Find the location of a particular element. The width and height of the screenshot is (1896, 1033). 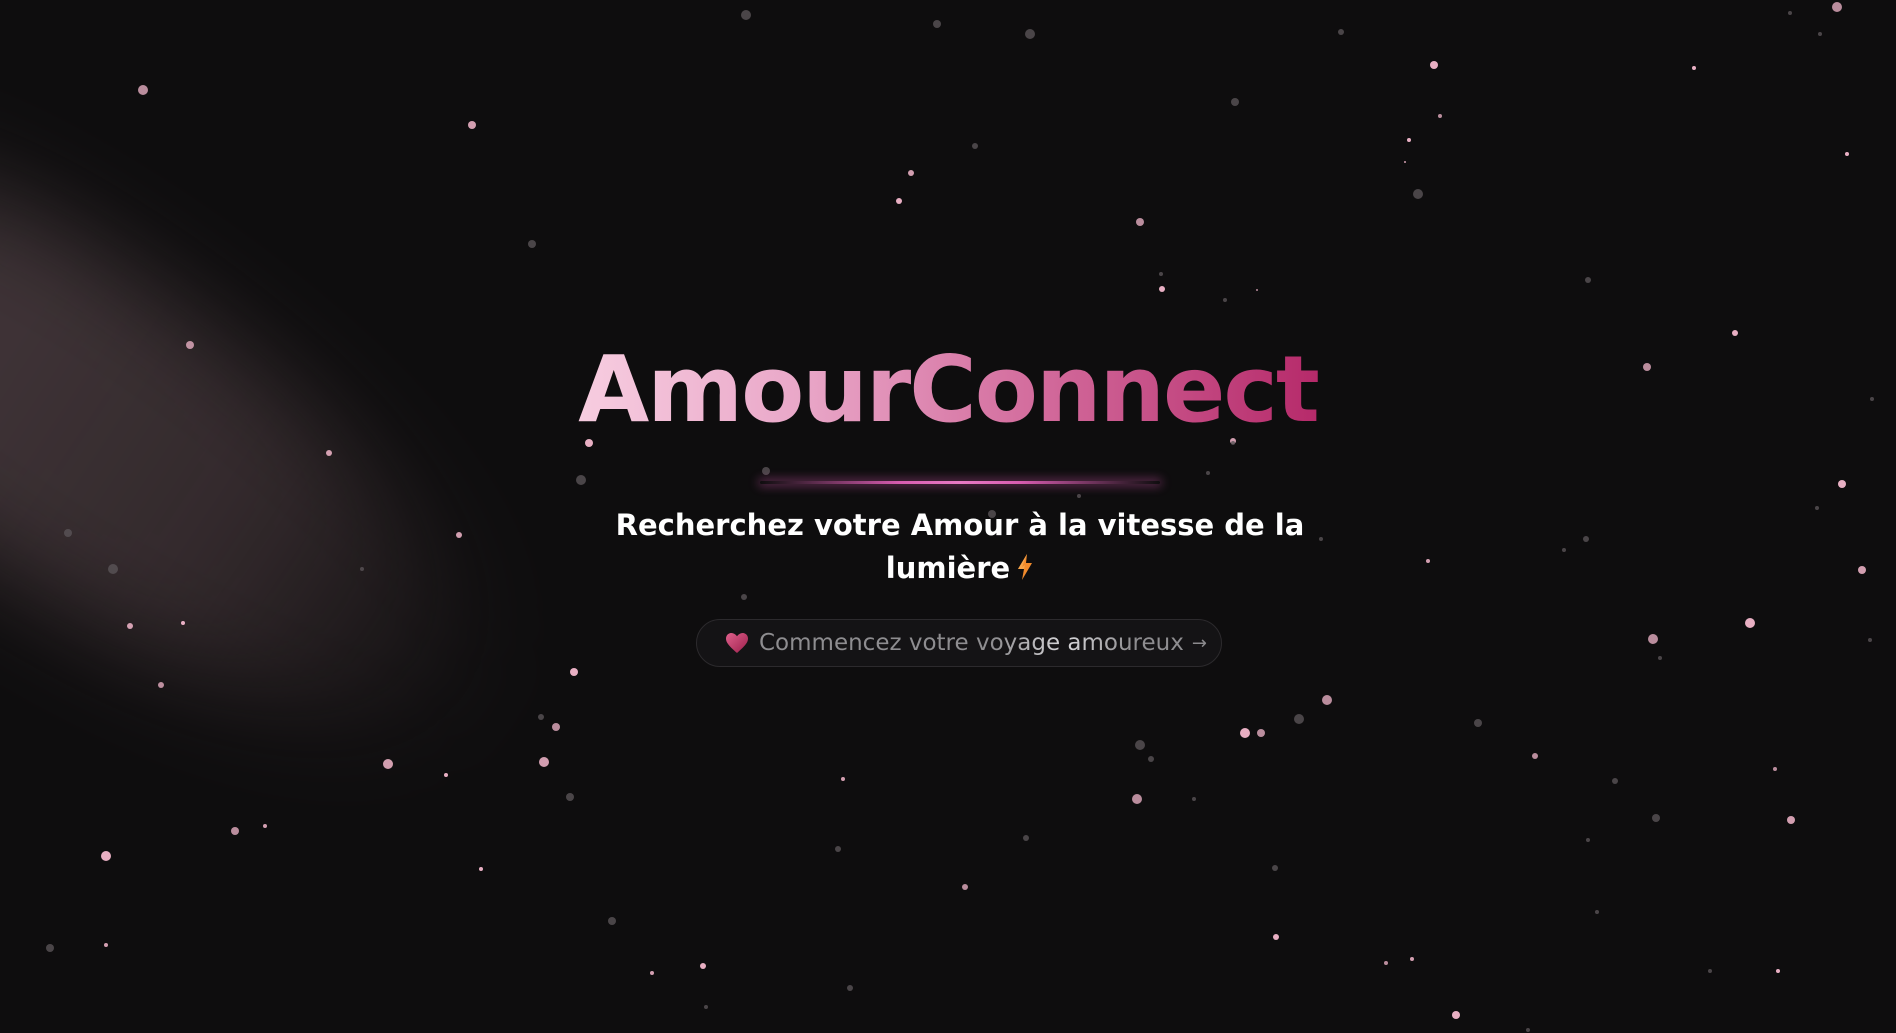

start-journey-label: Commencez votre voyage amoureux is located at coordinates (971, 643).